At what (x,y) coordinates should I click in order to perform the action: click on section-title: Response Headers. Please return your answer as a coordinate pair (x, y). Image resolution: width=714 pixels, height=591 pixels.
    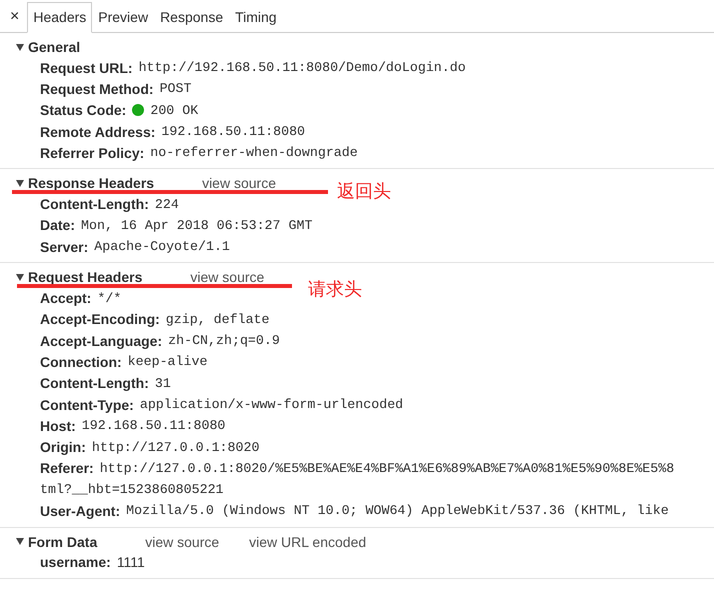
    Looking at the image, I should click on (91, 183).